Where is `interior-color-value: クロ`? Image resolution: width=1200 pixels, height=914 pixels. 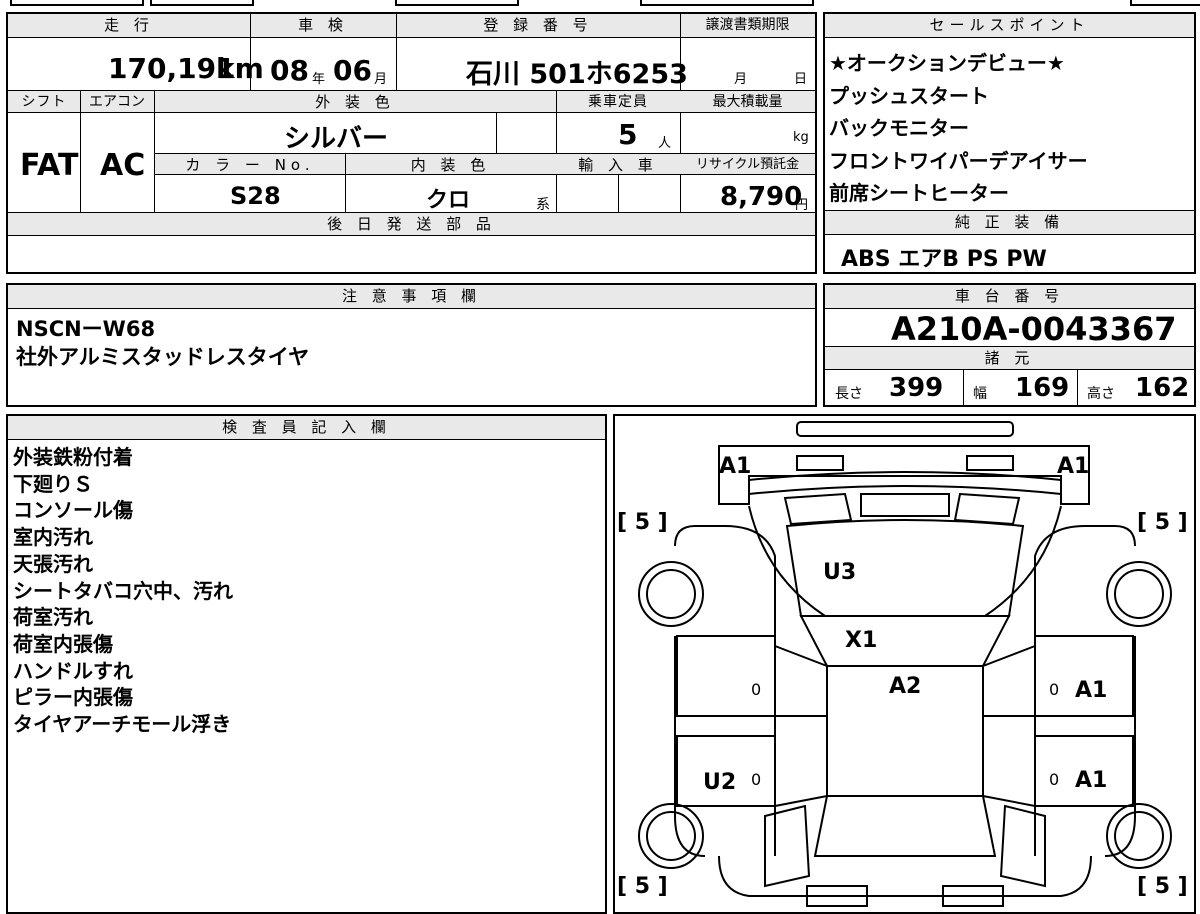 interior-color-value: クロ is located at coordinates (448, 200).